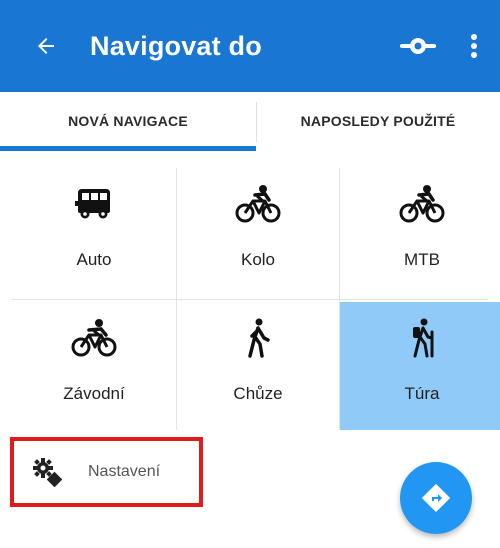 This screenshot has height=548, width=500. What do you see at coordinates (258, 232) in the screenshot?
I see `mode-bike: Kolo` at bounding box center [258, 232].